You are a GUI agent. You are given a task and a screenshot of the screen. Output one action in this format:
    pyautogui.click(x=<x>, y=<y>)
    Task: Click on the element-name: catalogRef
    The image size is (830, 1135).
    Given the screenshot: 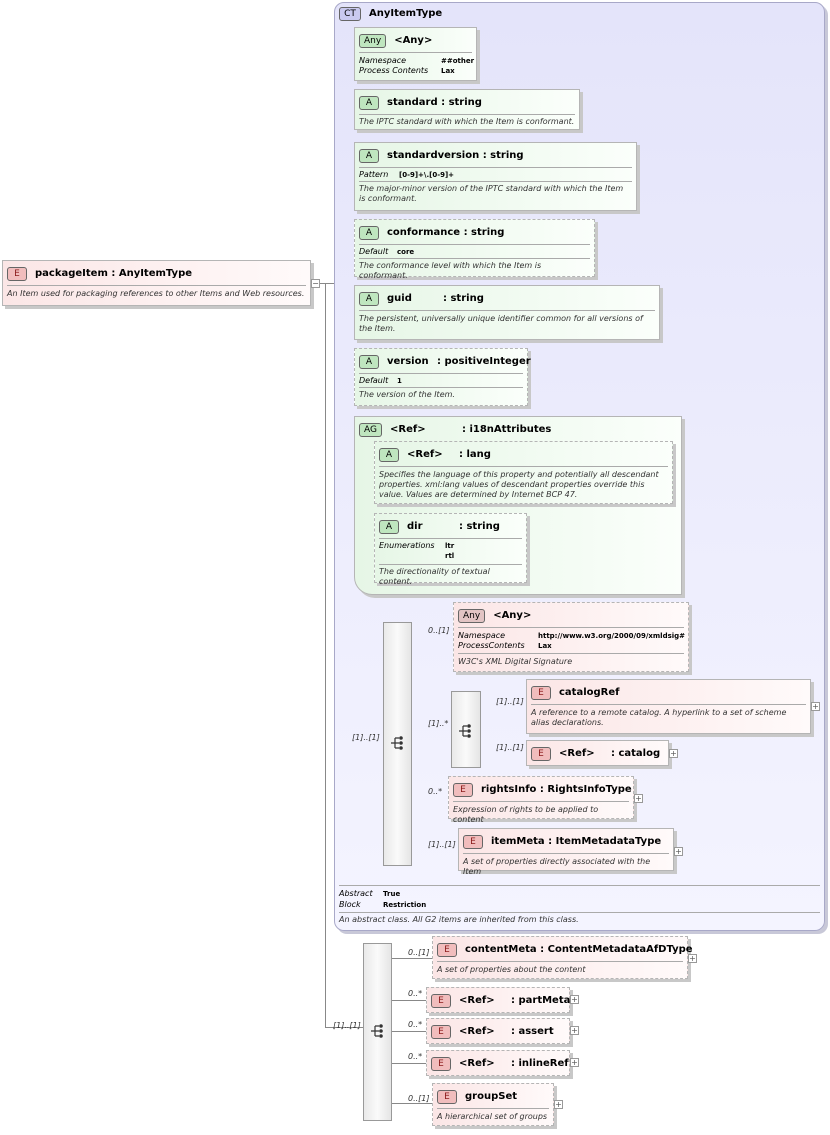 What is the action you would take?
    pyautogui.click(x=589, y=692)
    